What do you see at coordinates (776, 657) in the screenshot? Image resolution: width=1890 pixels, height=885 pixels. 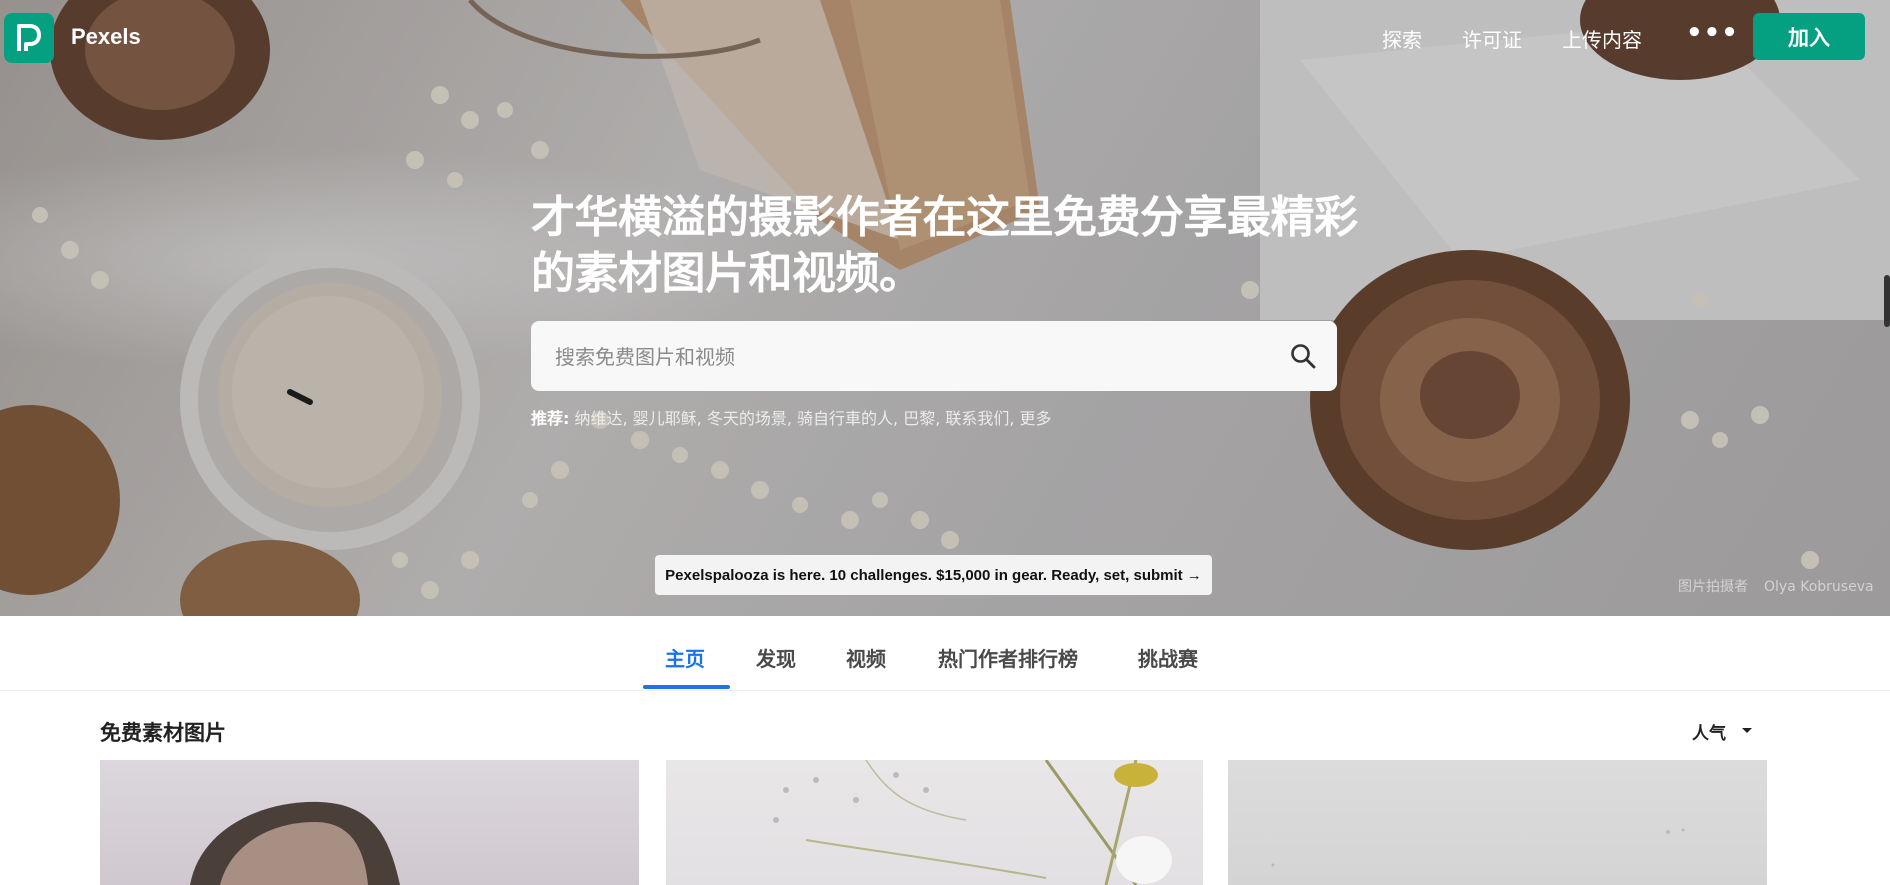 I see `tab-discover: 发现` at bounding box center [776, 657].